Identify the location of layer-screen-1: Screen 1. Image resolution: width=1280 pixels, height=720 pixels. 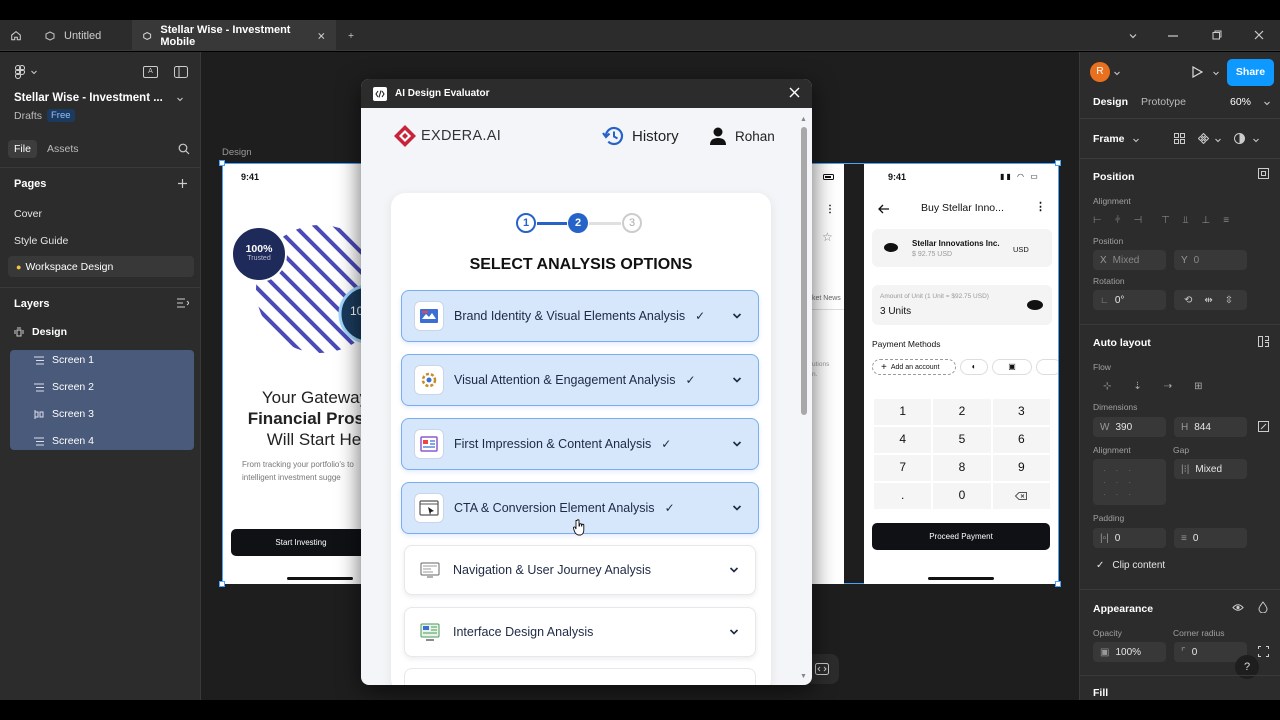
(102, 360).